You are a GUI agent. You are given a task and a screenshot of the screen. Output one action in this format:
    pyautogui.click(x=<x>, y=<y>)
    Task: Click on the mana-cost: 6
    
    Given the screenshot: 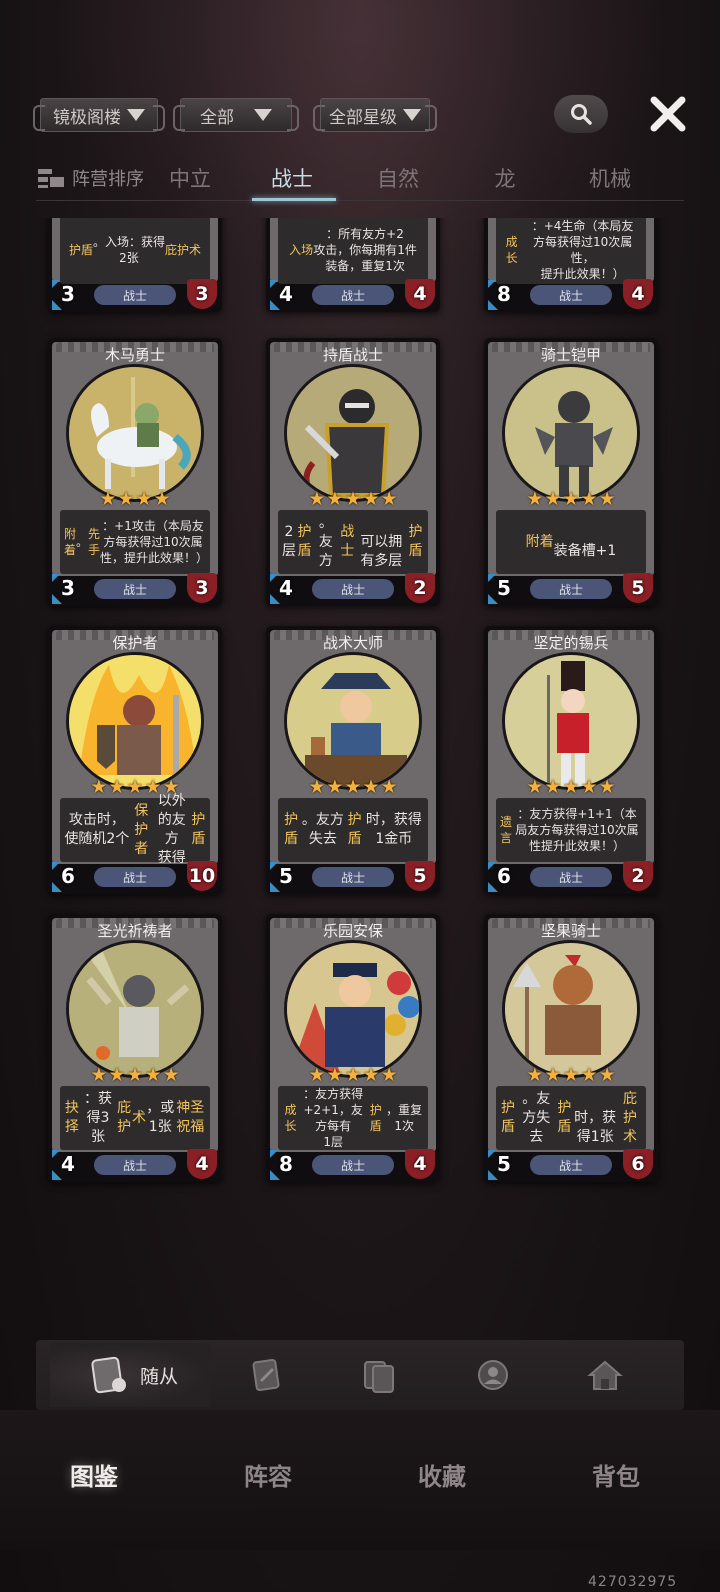 What is the action you would take?
    pyautogui.click(x=67, y=877)
    